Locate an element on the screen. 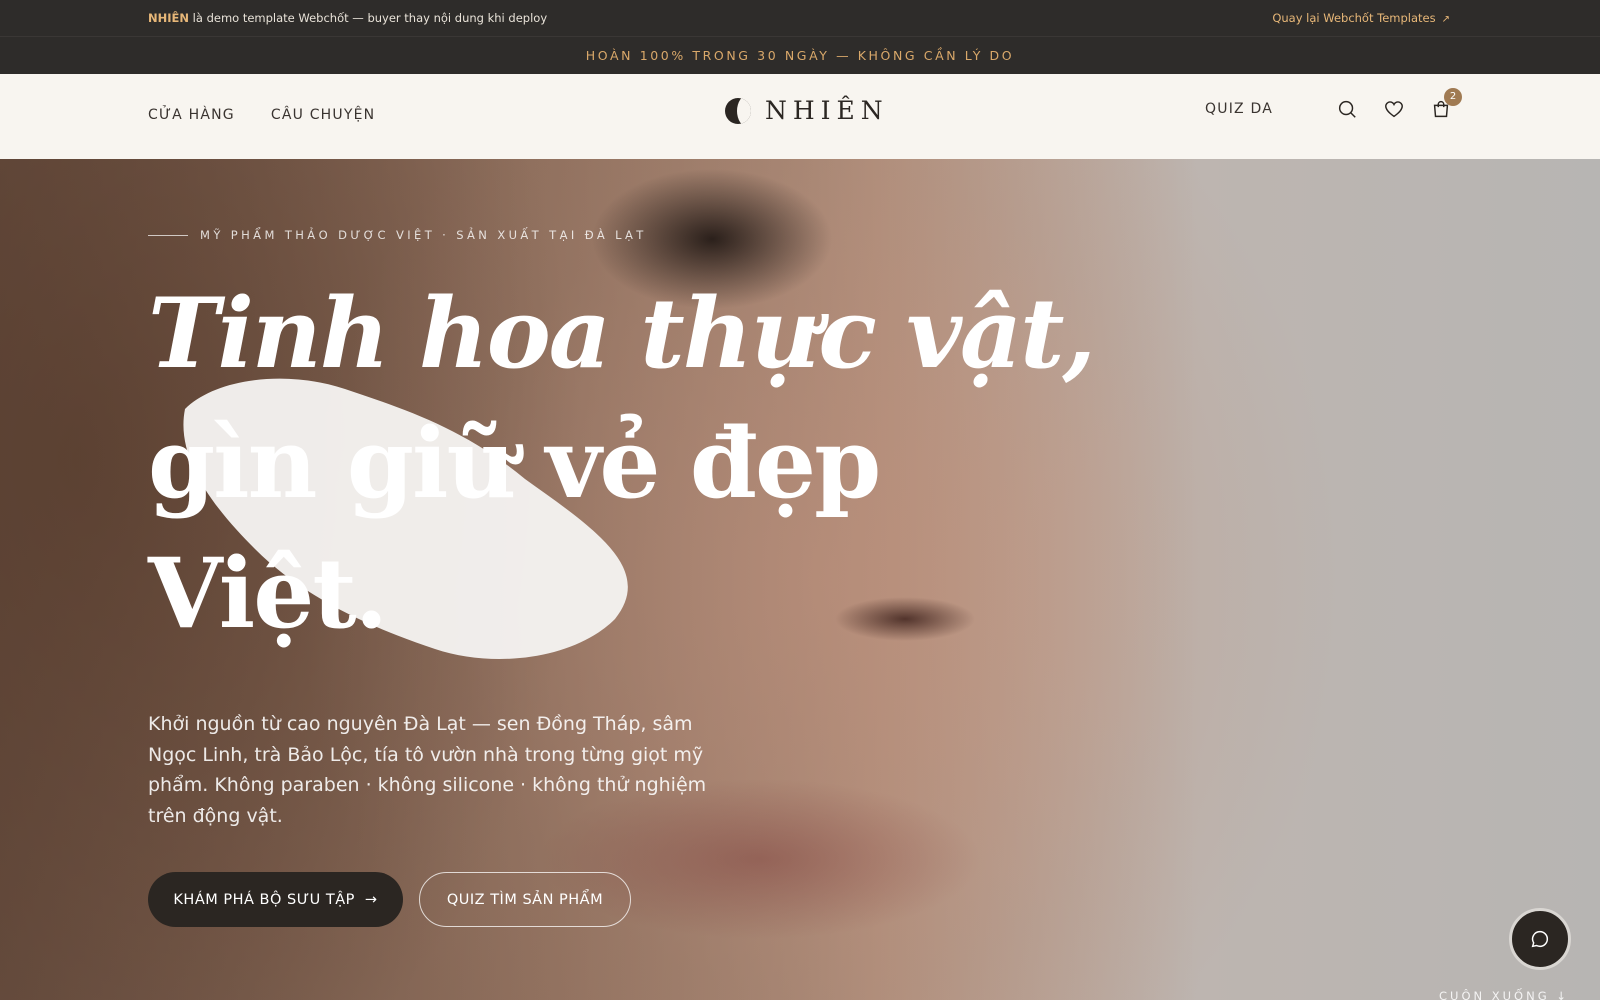 The image size is (1600, 1000). headline-line-2: gìn giữ vẻ đẹp is located at coordinates (514, 463).